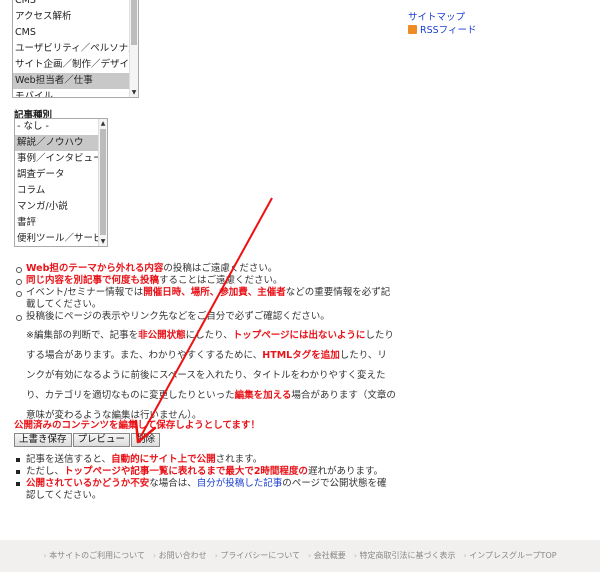  I want to click on text: 記事を送信すると、, so click(69, 459).